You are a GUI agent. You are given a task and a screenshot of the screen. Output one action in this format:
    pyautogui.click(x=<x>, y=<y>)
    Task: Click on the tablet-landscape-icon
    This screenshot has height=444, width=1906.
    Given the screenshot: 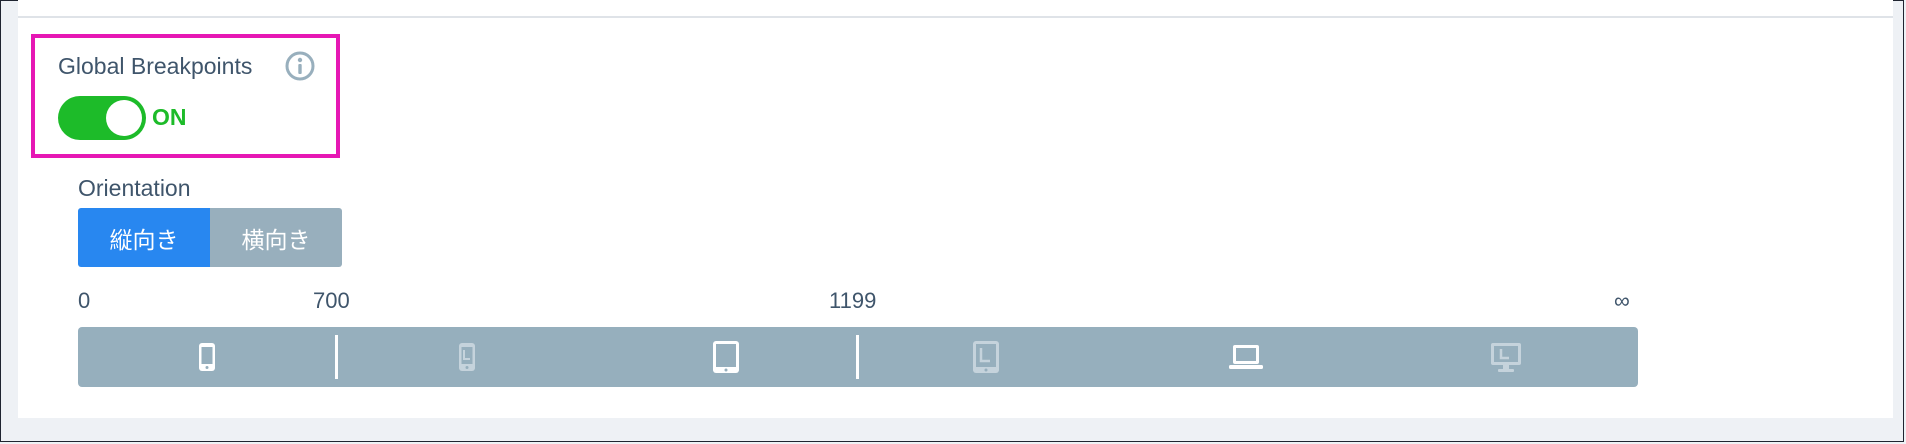 What is the action you would take?
    pyautogui.click(x=986, y=357)
    